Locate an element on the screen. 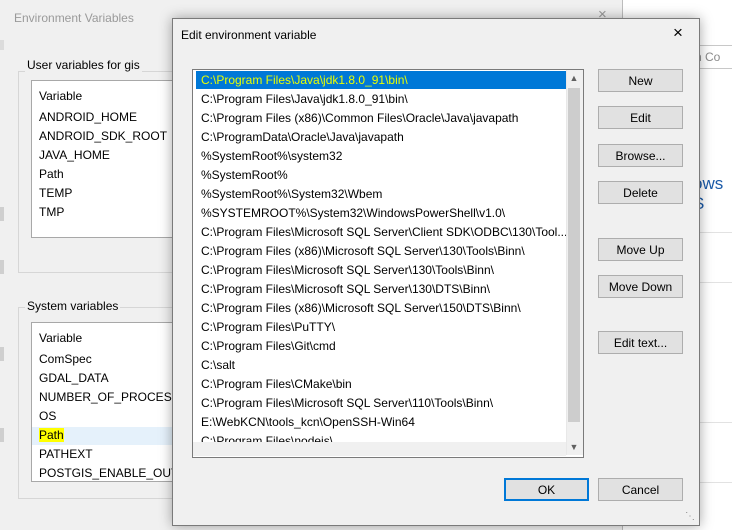 The image size is (732, 530). list-item: %SystemRoot% is located at coordinates (384, 175).